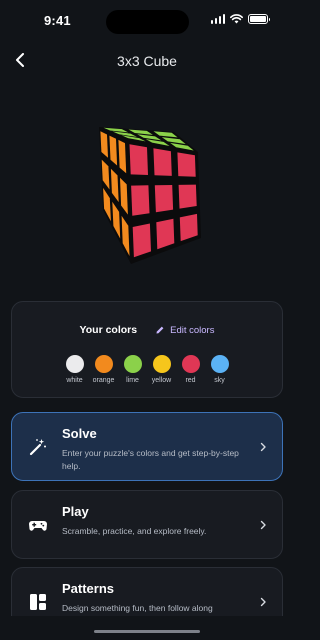  I want to click on color-swatch-white: white, so click(74, 369).